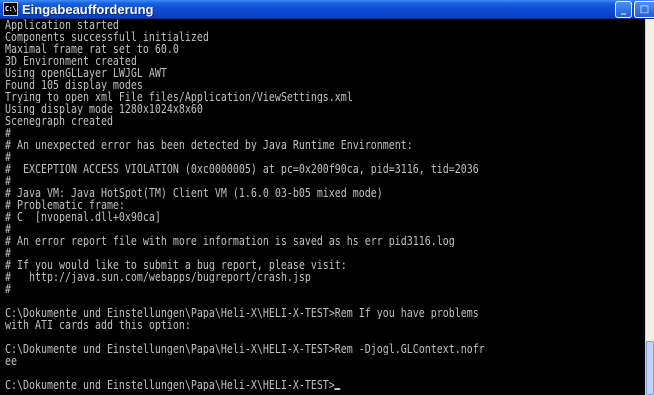 The height and width of the screenshot is (395, 654). What do you see at coordinates (650, 368) in the screenshot?
I see `scrollbar-thumb` at bounding box center [650, 368].